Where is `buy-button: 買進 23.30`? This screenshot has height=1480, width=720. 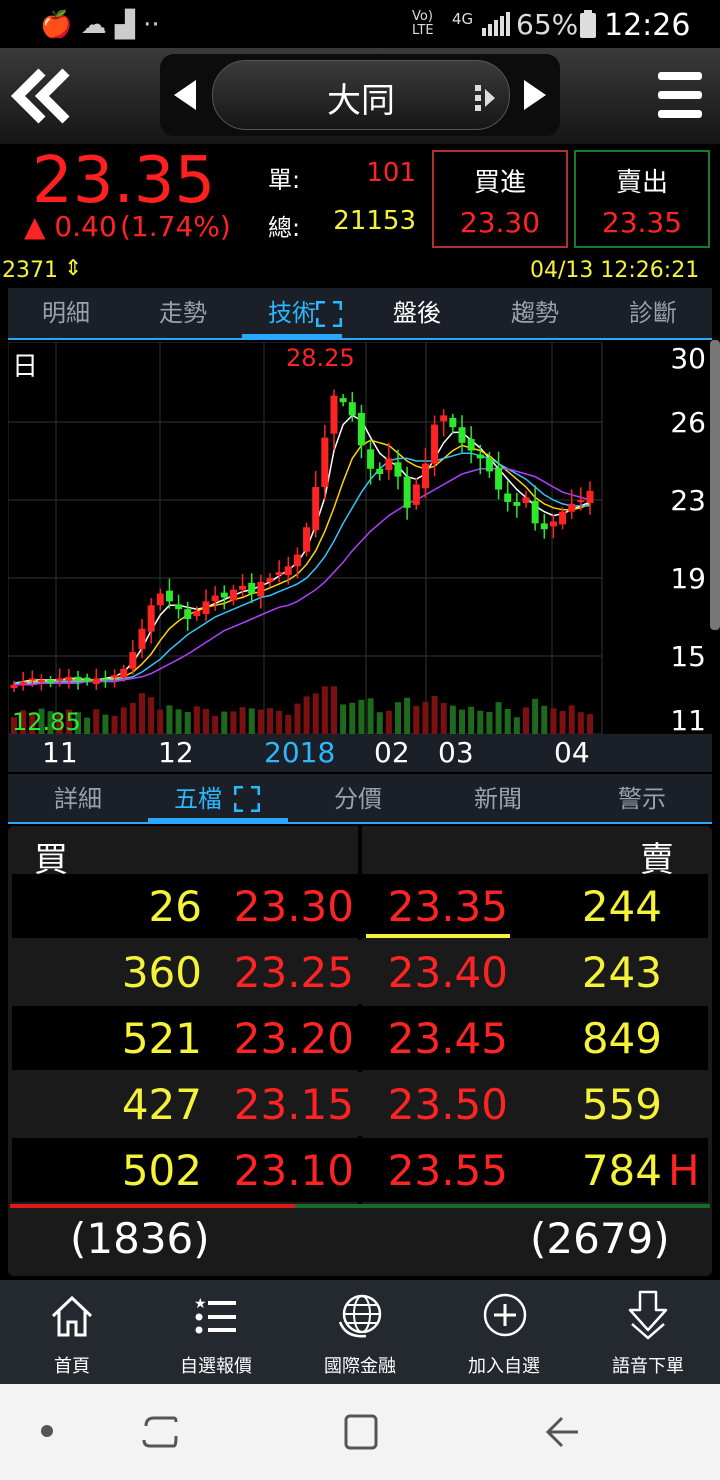 buy-button: 買進 23.30 is located at coordinates (500, 199).